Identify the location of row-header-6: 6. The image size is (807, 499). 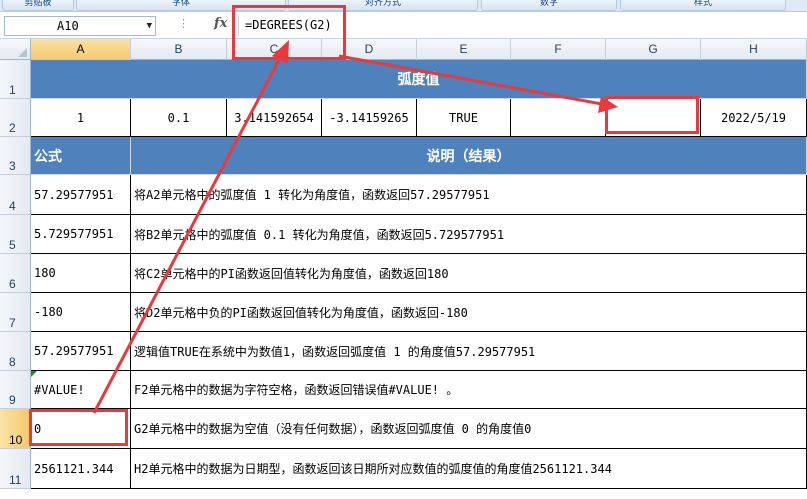
(15, 273).